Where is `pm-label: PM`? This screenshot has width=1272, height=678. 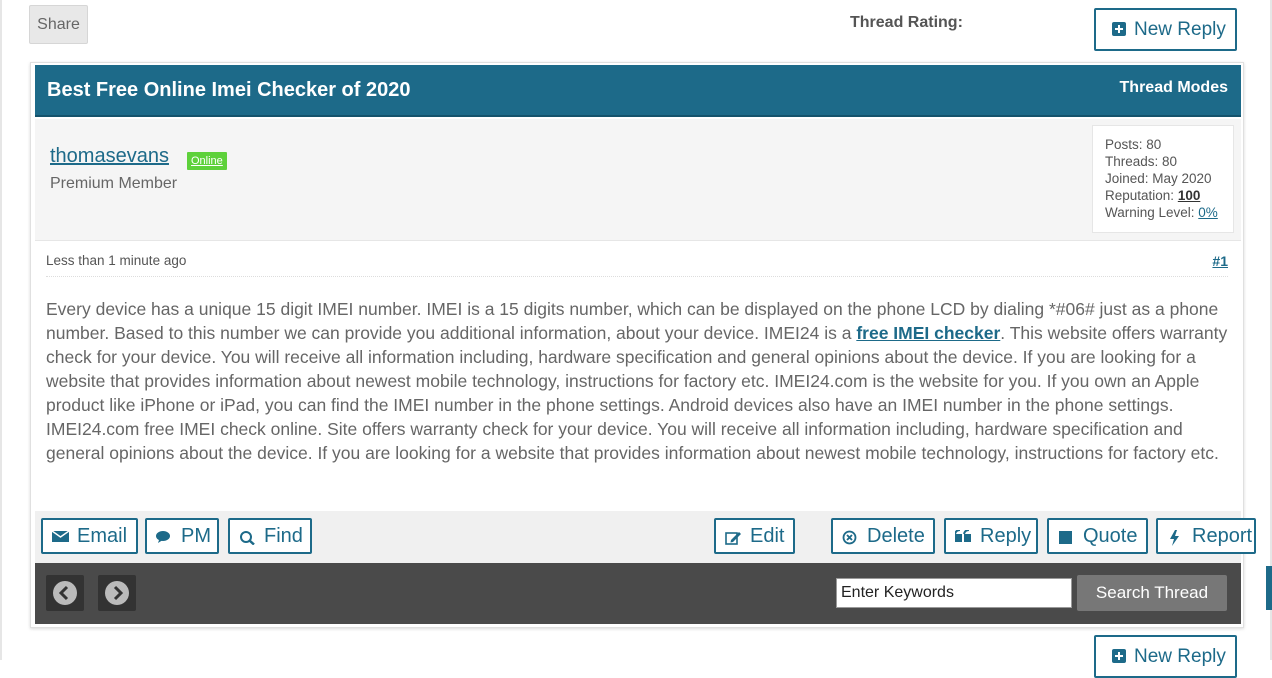
pm-label: PM is located at coordinates (196, 536).